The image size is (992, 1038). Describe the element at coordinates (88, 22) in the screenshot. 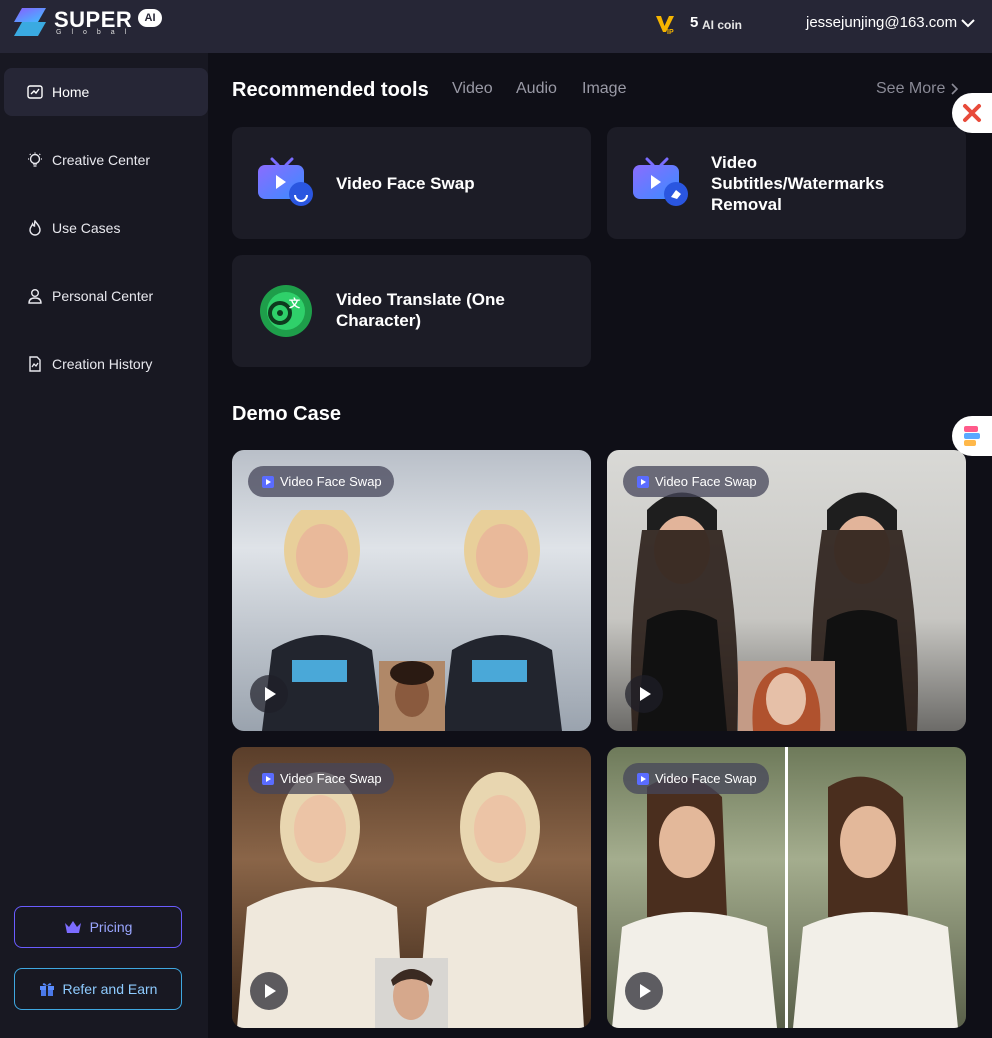

I see `brand-logo: SUPER AI Global` at that location.